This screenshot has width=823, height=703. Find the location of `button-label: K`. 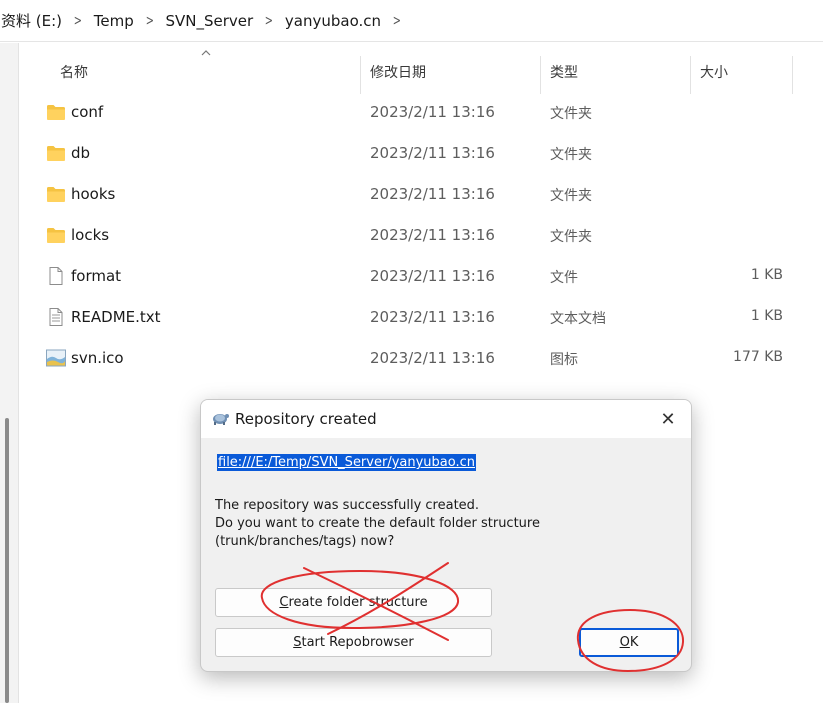

button-label: K is located at coordinates (634, 642).